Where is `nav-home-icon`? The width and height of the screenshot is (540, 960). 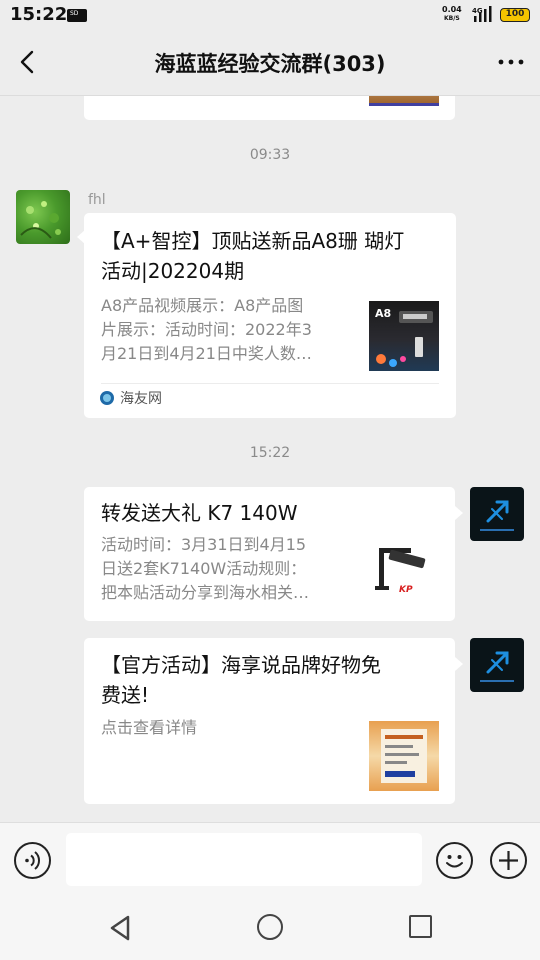
nav-home-icon is located at coordinates (270, 927).